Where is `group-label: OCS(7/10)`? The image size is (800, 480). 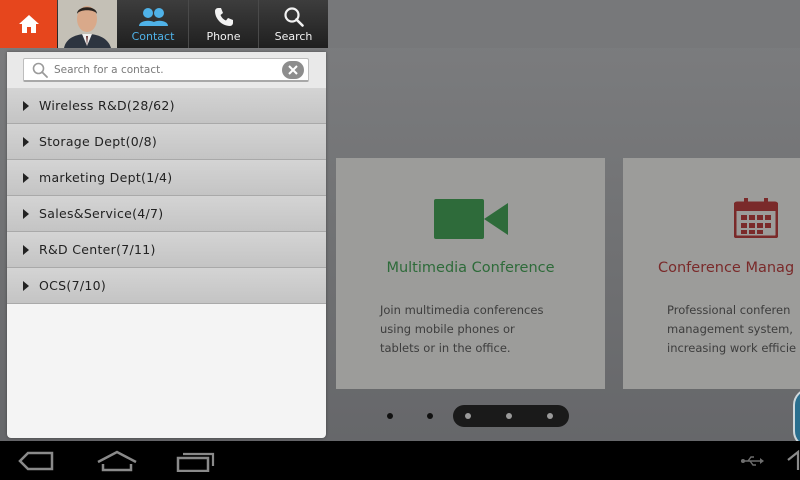 group-label: OCS(7/10) is located at coordinates (73, 285).